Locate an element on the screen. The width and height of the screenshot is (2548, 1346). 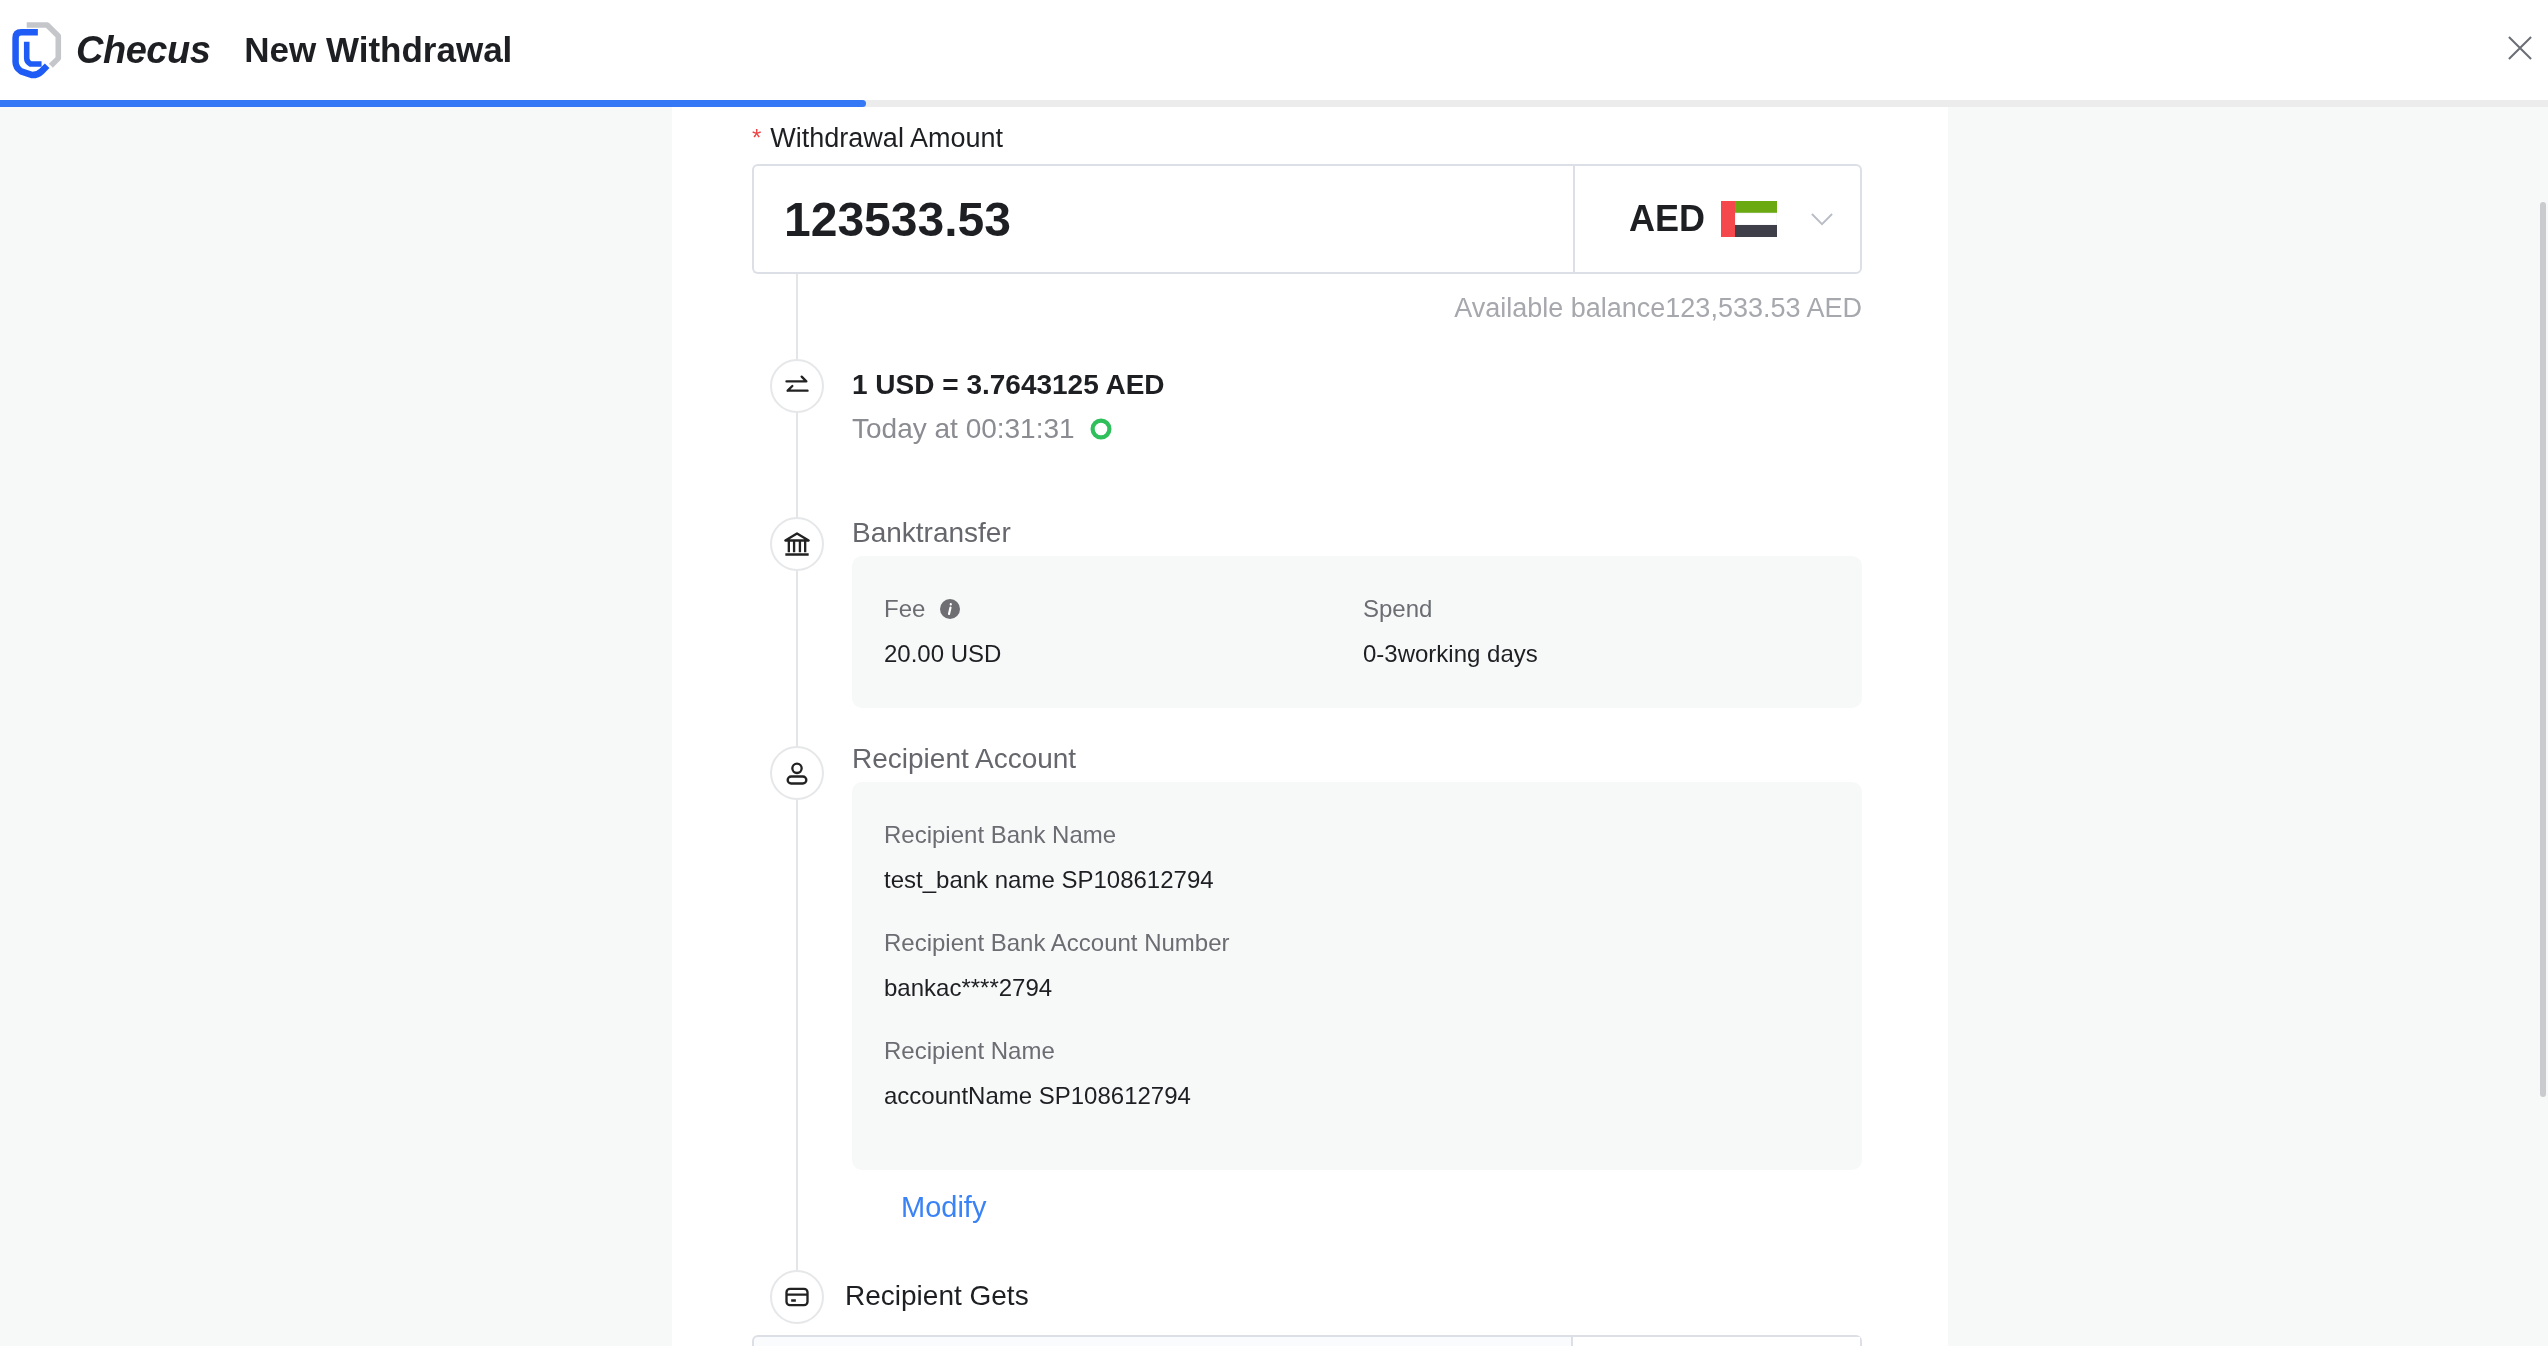
amount-input: 123533.53 is located at coordinates (1162, 219).